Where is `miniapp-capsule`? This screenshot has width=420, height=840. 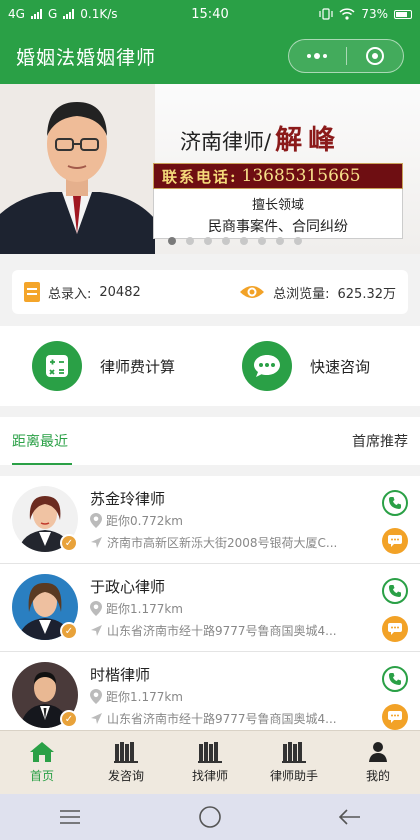
miniapp-capsule is located at coordinates (346, 56).